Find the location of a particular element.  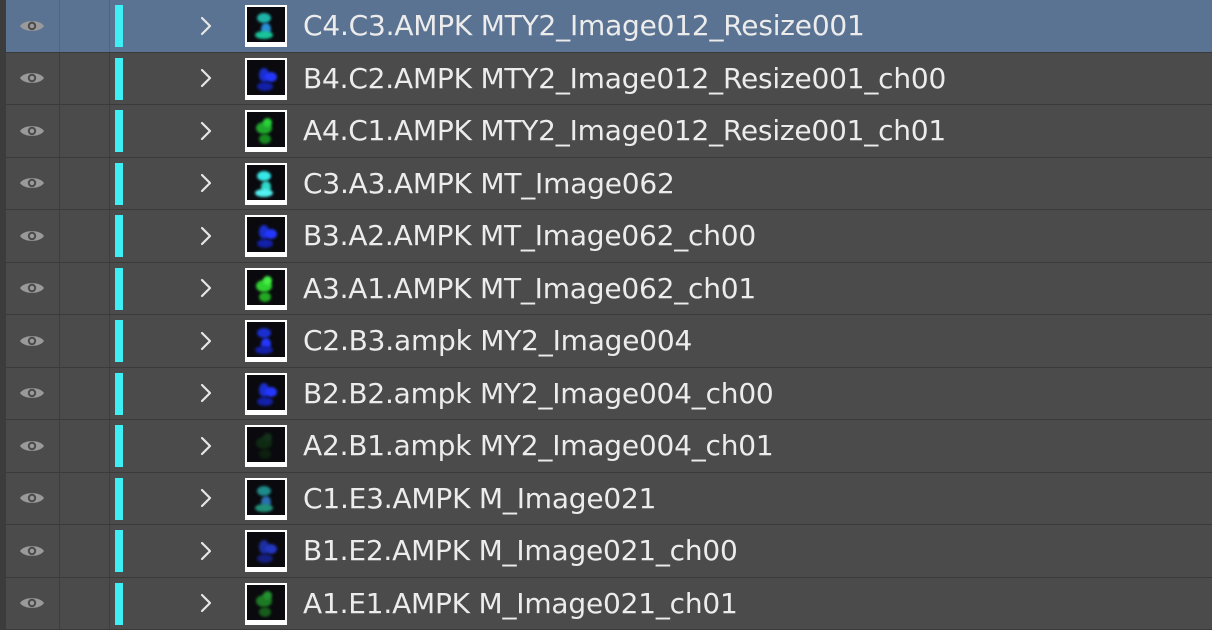

layer-row: C1.E3.AMPK M_Image021 is located at coordinates (609, 498).